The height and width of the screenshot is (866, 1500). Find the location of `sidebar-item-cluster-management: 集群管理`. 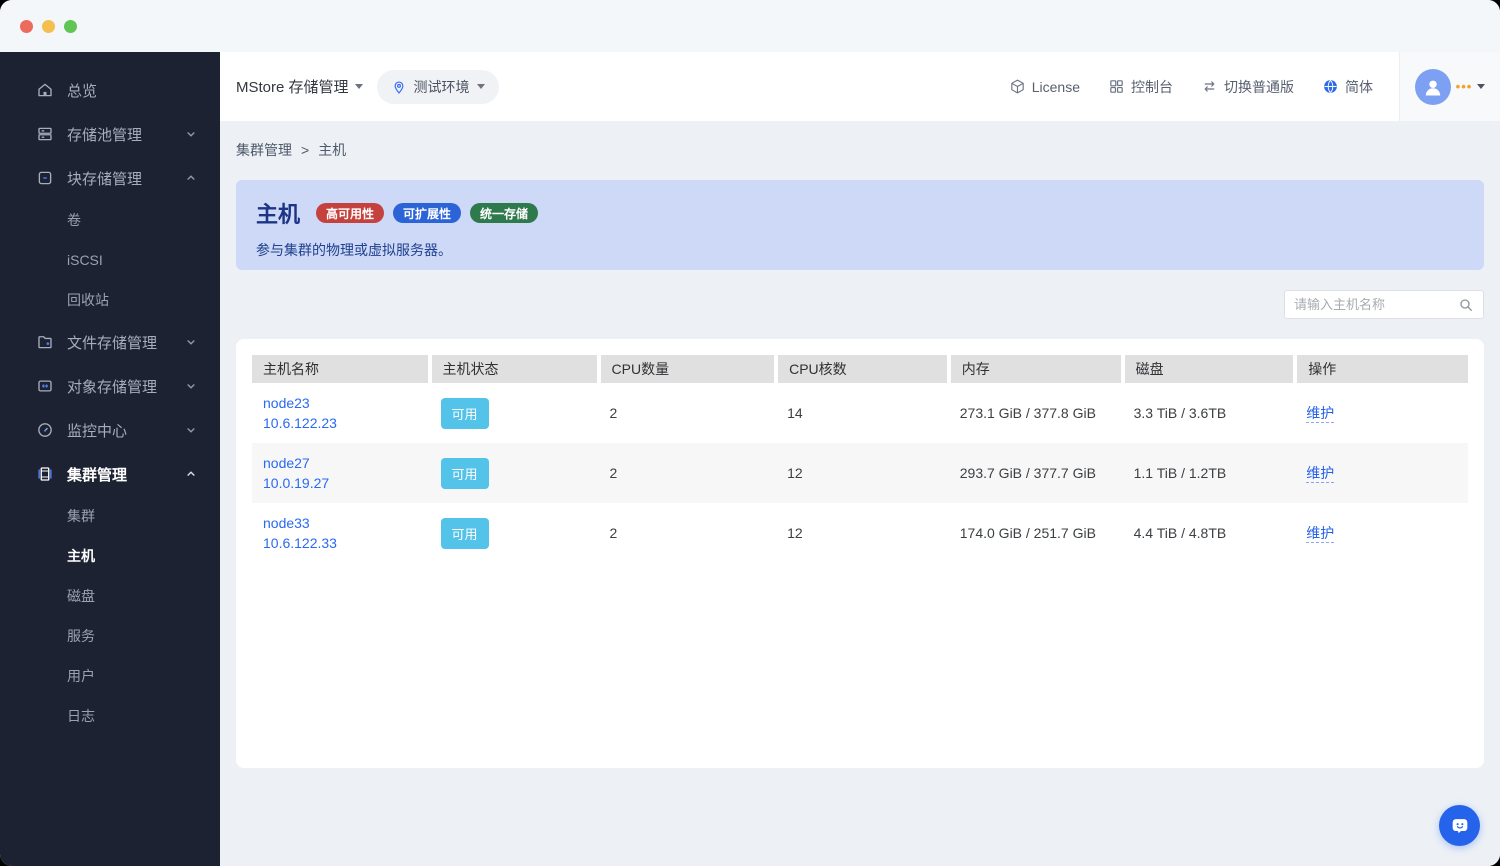

sidebar-item-cluster-management: 集群管理 is located at coordinates (110, 474).